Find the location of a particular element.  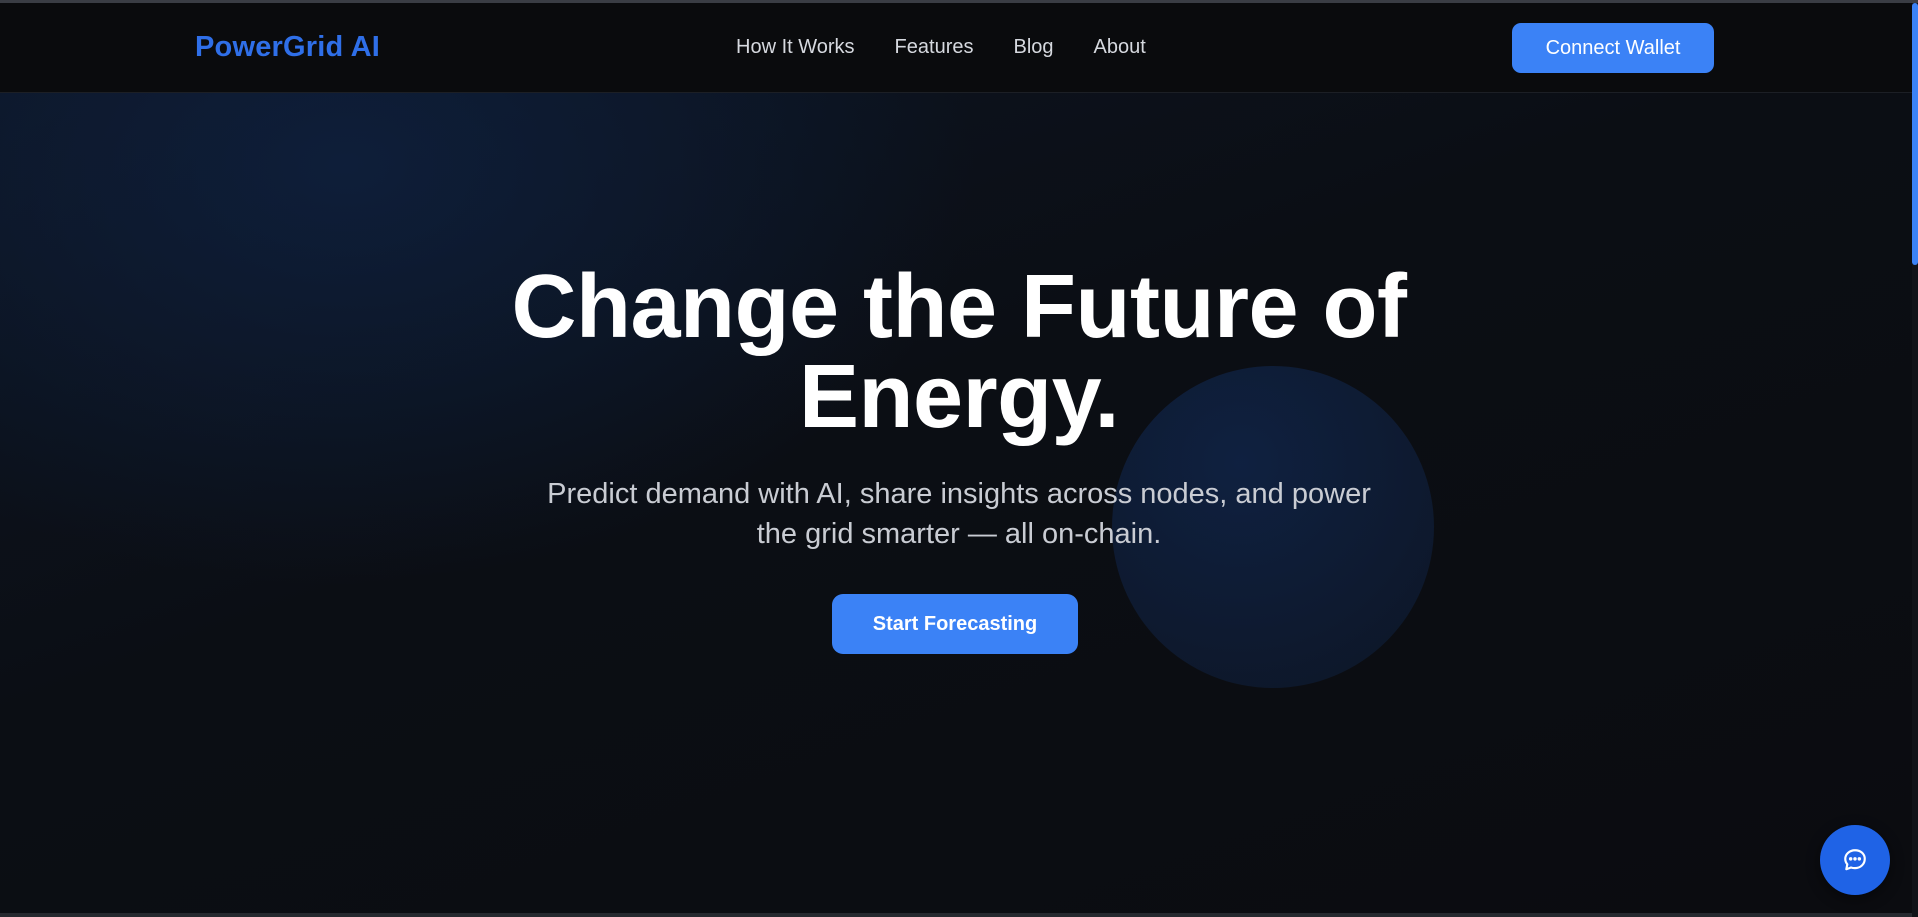

connect-wallet-button: Connect Wallet is located at coordinates (1613, 48).